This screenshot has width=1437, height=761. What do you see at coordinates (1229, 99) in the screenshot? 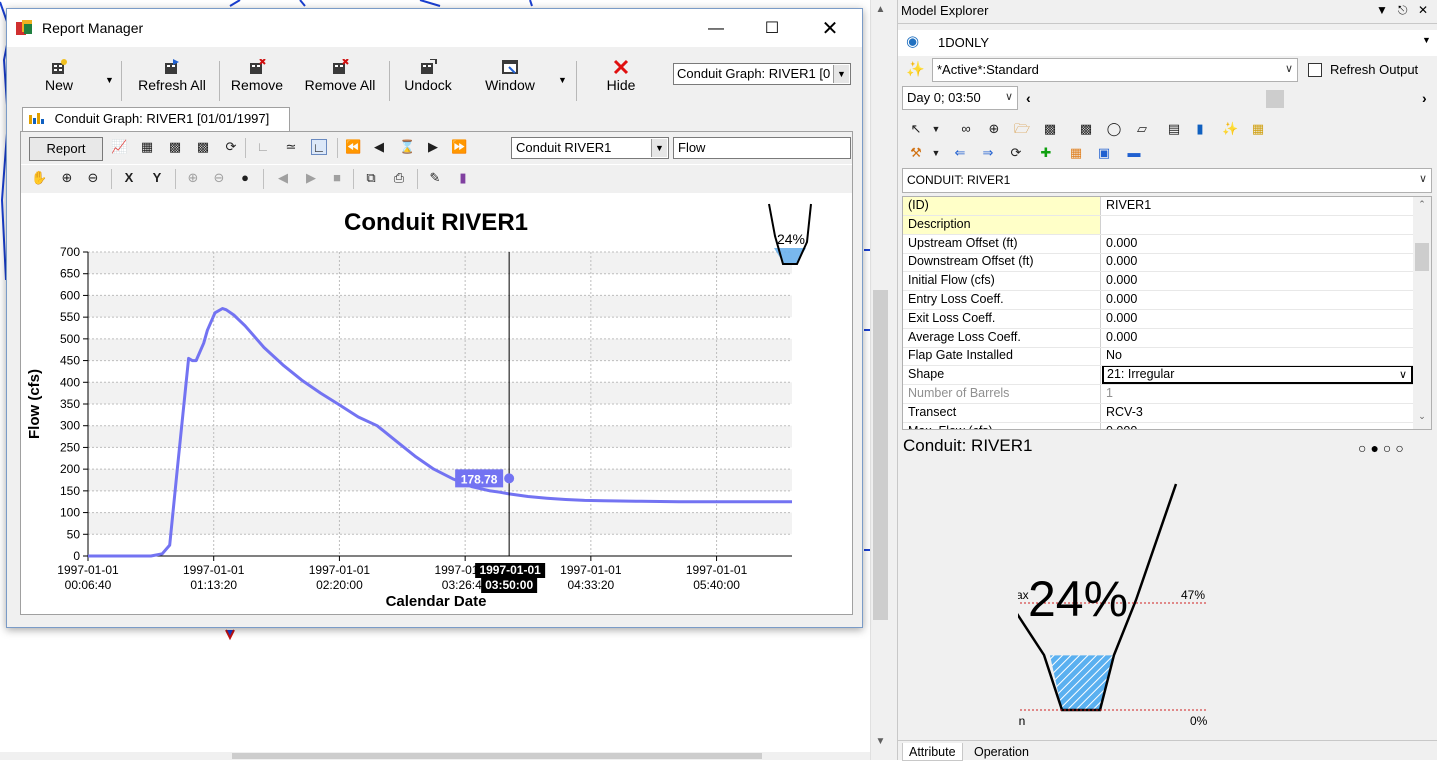
I see `time-slider` at bounding box center [1229, 99].